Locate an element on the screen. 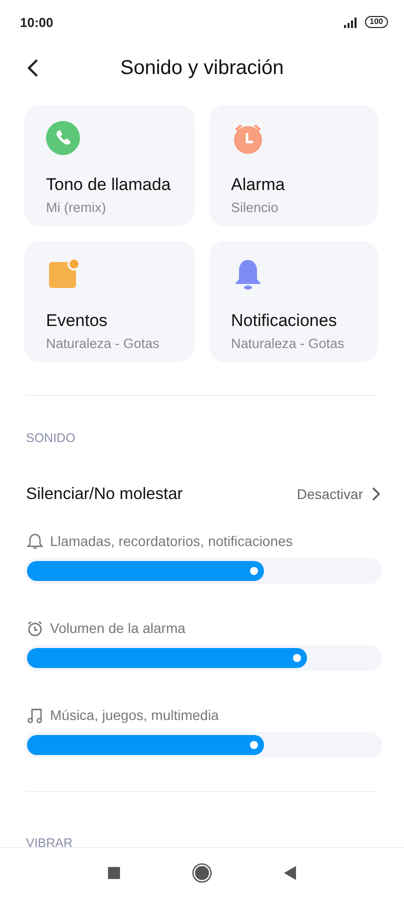  home-button is located at coordinates (202, 872).